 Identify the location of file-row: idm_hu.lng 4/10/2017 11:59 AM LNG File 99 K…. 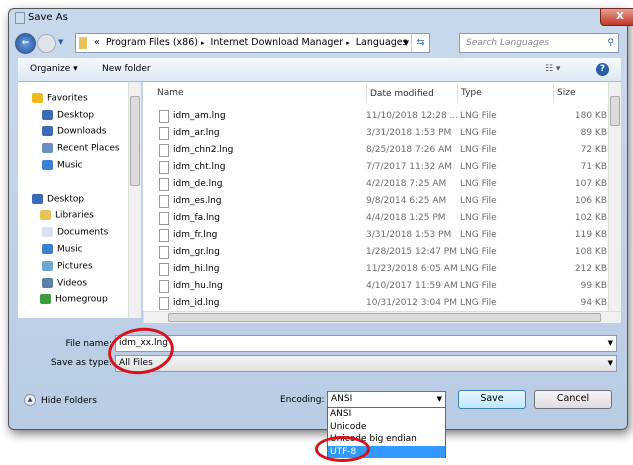
(375, 286).